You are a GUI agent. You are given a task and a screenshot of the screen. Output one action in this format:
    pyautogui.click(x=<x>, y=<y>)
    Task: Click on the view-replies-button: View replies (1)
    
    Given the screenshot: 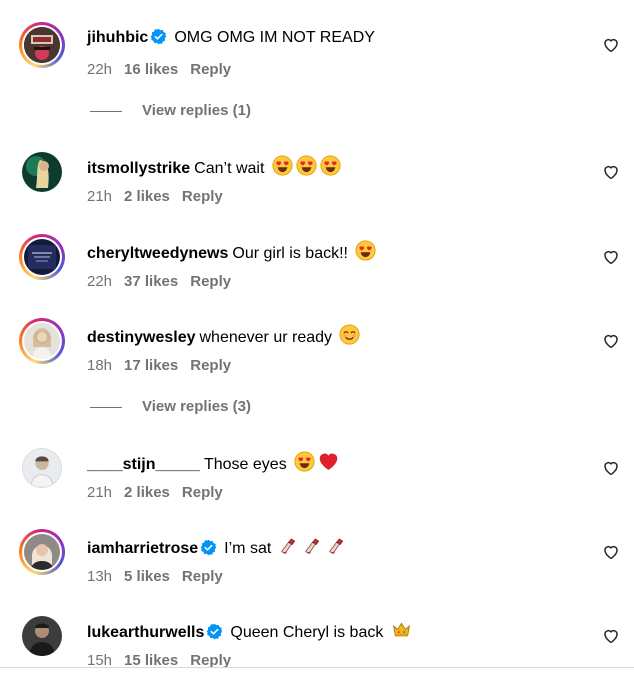 What is the action you would take?
    pyautogui.click(x=170, y=110)
    